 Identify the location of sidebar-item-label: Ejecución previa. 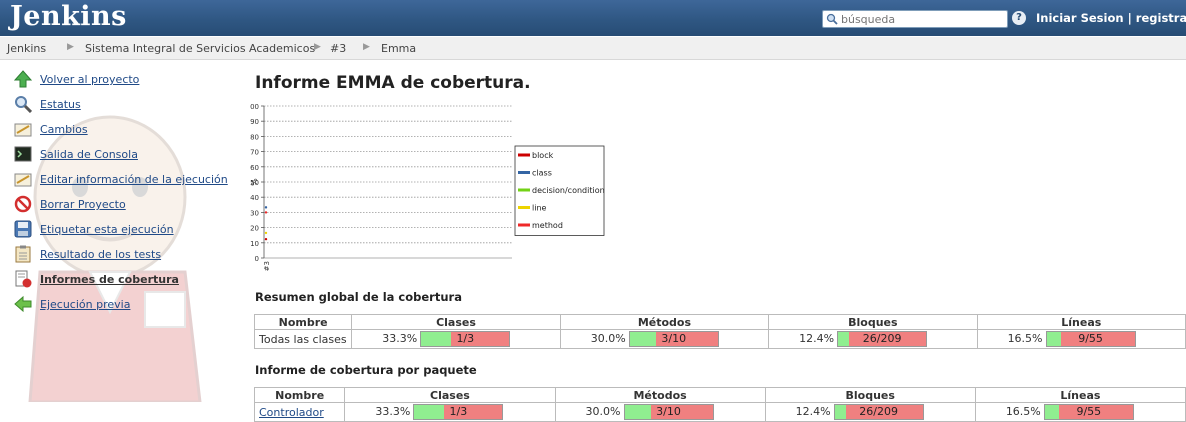
(85, 304).